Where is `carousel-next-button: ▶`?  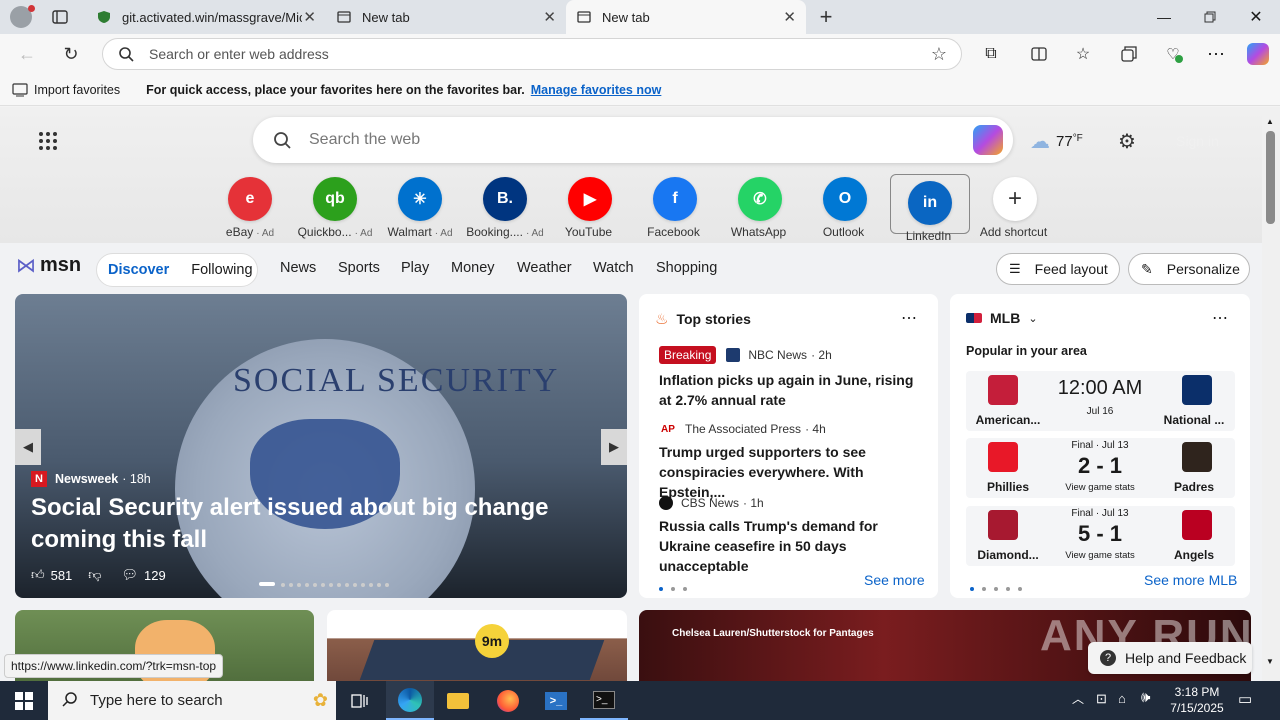 carousel-next-button: ▶ is located at coordinates (614, 447).